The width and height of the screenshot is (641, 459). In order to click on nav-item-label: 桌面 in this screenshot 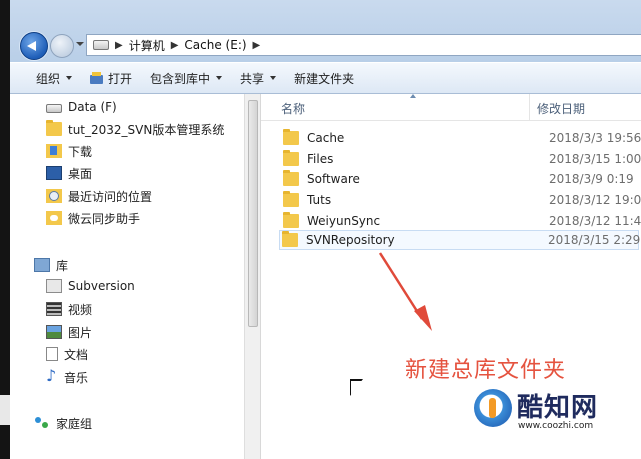, I will do `click(80, 173)`.